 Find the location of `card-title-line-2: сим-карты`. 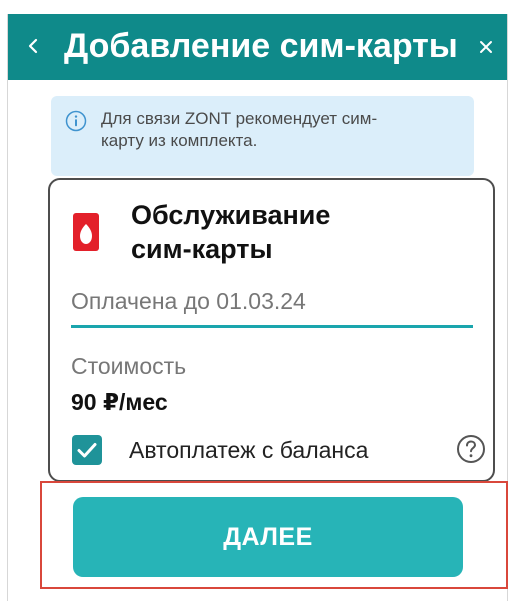

card-title-line-2: сим-карты is located at coordinates (202, 249).